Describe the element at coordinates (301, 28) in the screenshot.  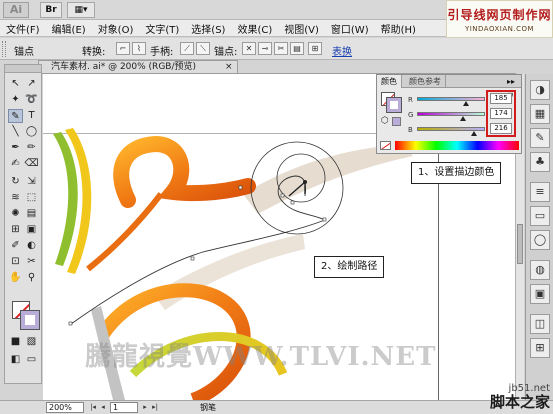
I see `menu-view: 视图(V)` at that location.